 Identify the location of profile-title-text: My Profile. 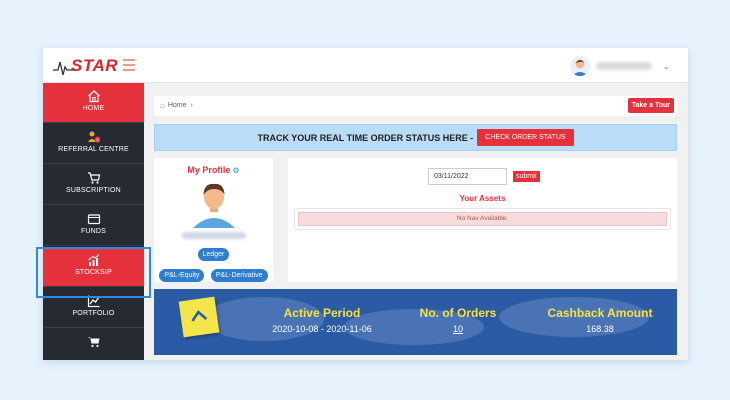
(209, 170).